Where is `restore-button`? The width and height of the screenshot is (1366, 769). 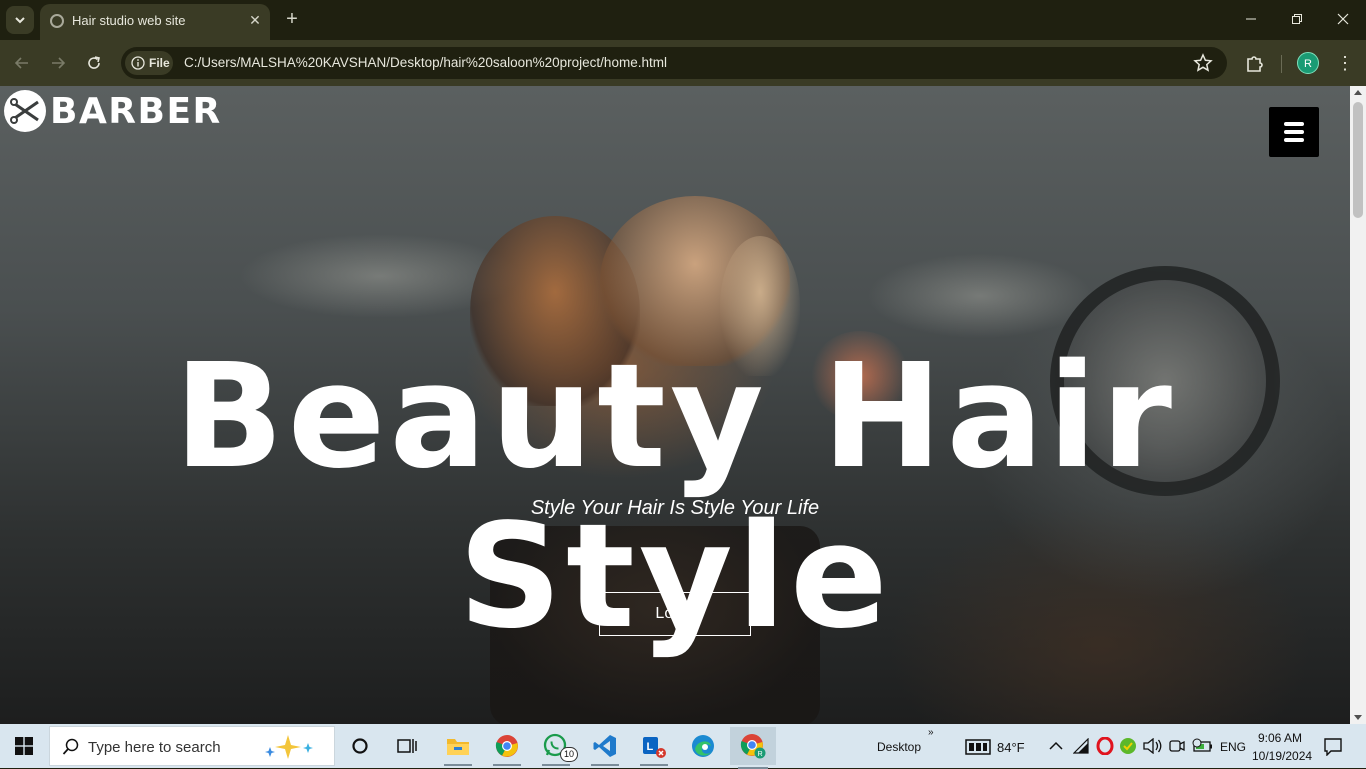
restore-button is located at coordinates (1297, 20).